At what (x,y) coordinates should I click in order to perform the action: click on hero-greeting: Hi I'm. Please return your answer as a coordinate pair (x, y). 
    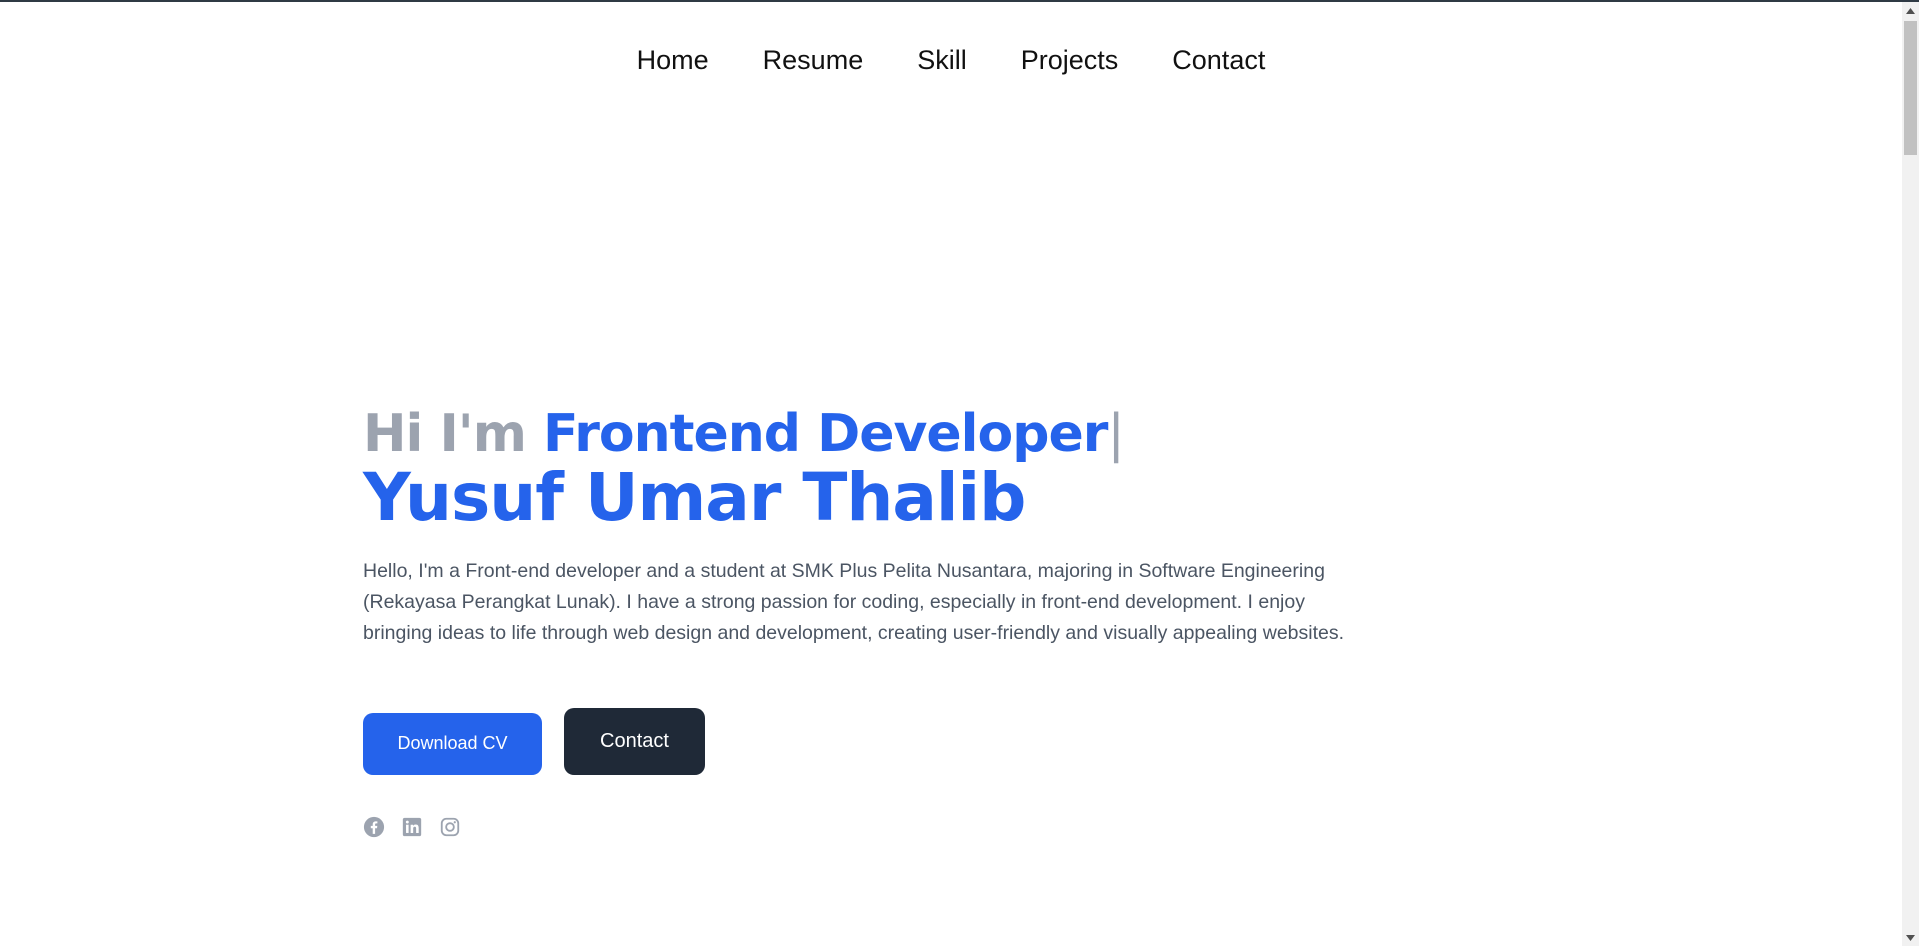
    Looking at the image, I should click on (453, 434).